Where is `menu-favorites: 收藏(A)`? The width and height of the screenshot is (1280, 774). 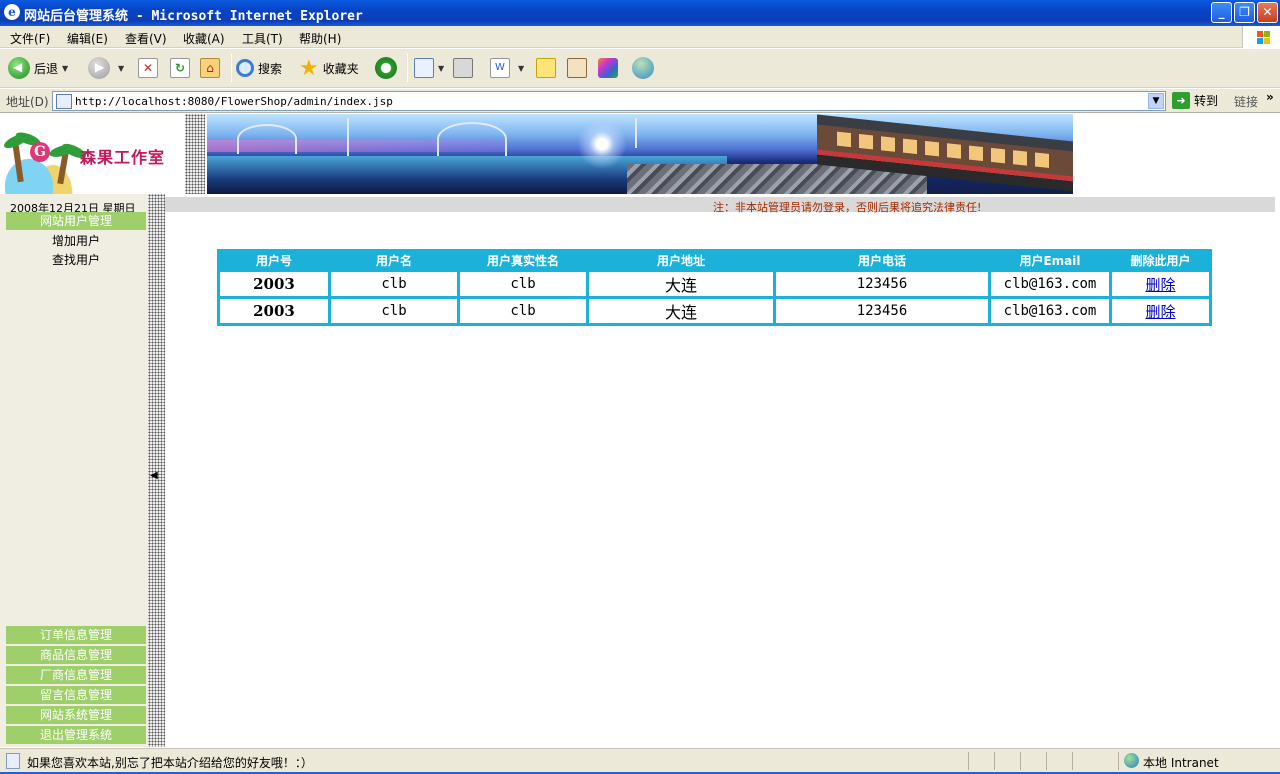
menu-favorites: 收藏(A) is located at coordinates (204, 38).